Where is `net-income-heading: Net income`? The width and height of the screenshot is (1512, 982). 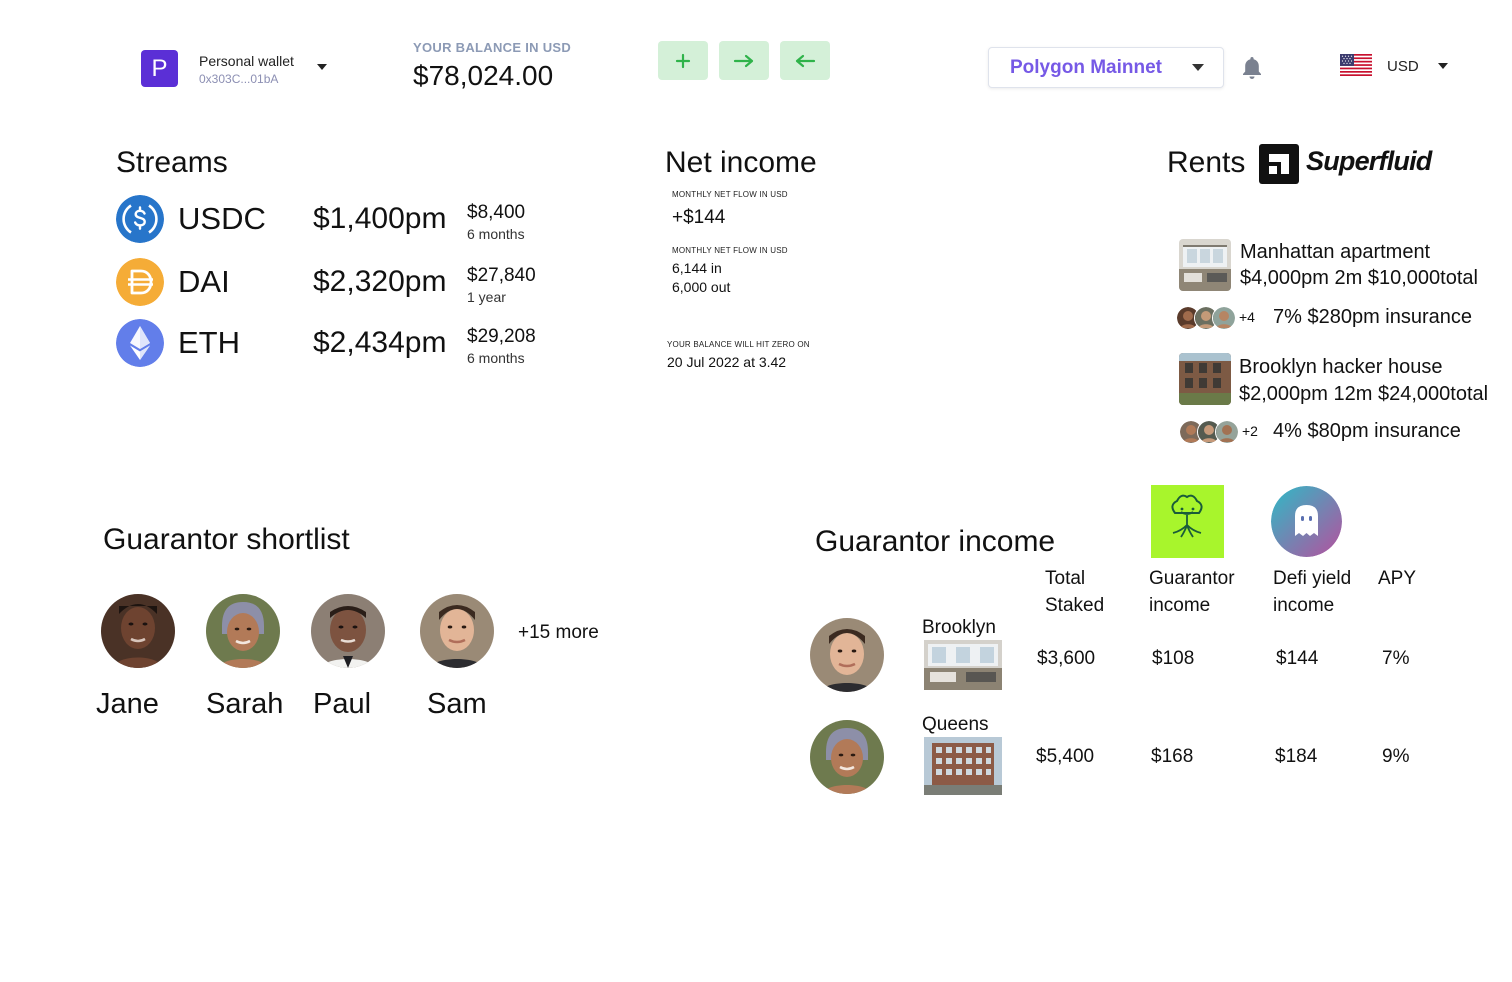
net-income-heading: Net income is located at coordinates (741, 162).